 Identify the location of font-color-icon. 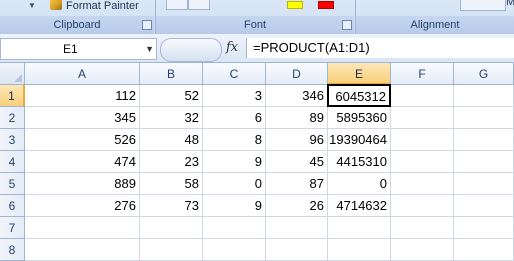
(326, 5).